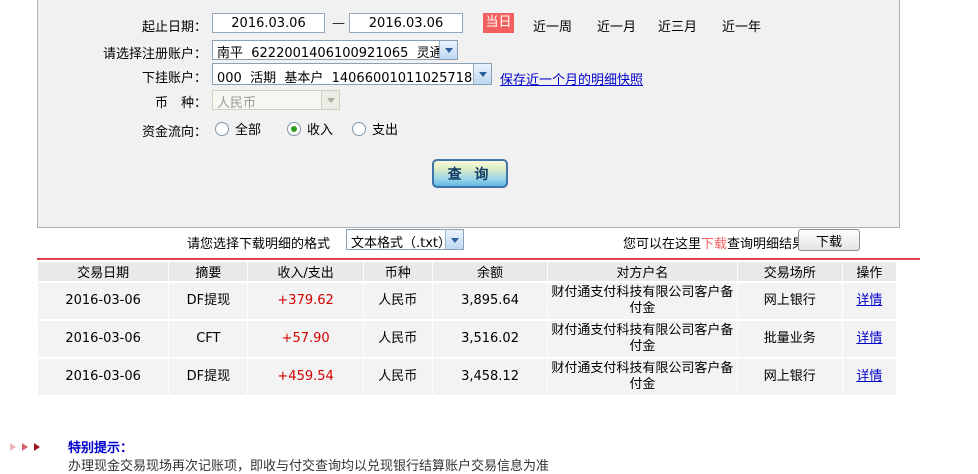 This screenshot has width=978, height=474. What do you see at coordinates (174, 132) in the screenshot?
I see `fund-flow-label: 资金流向：` at bounding box center [174, 132].